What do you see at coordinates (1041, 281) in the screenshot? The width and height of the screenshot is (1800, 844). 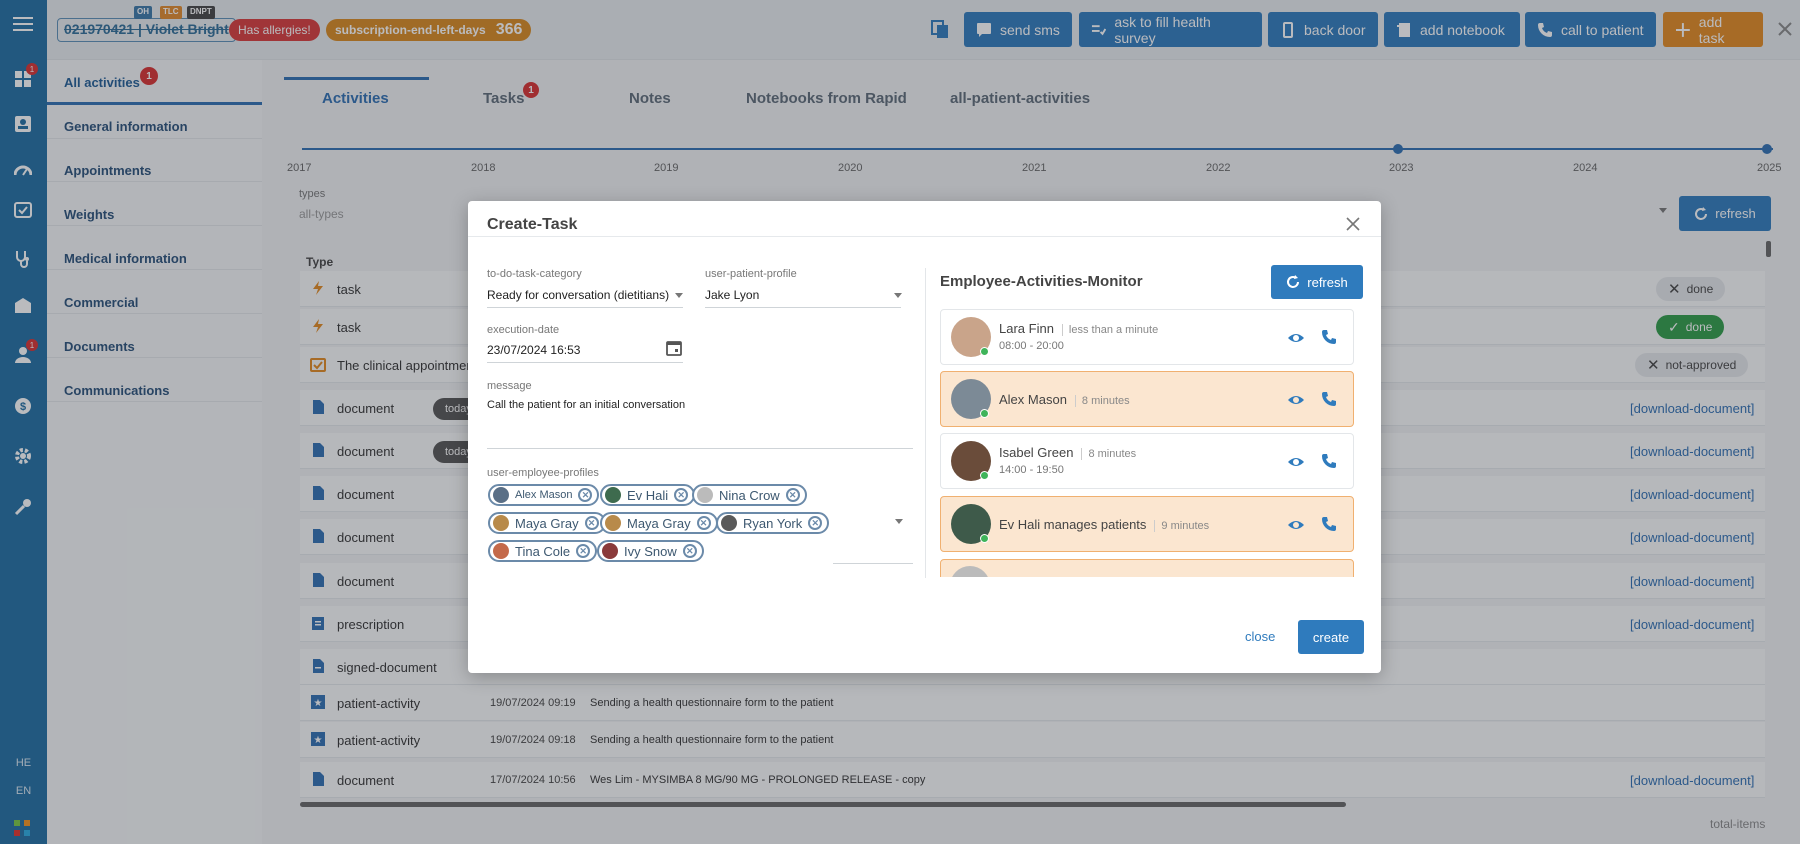 I see `monitor-title: Employee-Activities-Monitor` at bounding box center [1041, 281].